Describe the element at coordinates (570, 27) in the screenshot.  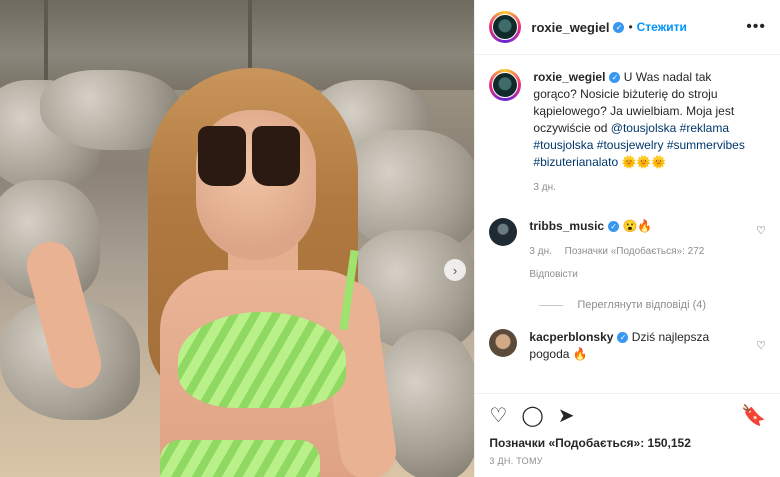
I see `author-username: roxie_wegiel` at that location.